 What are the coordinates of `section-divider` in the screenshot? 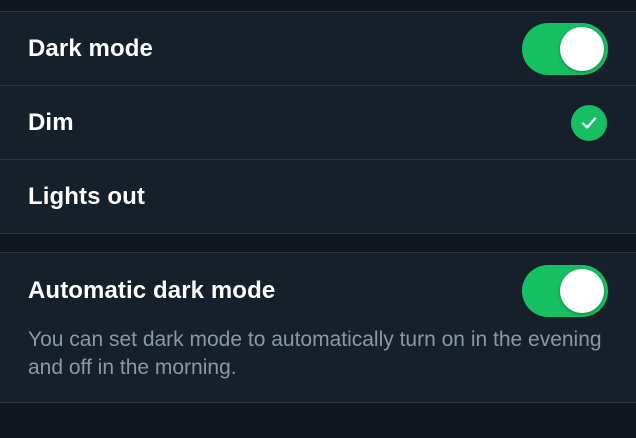 It's located at (318, 243).